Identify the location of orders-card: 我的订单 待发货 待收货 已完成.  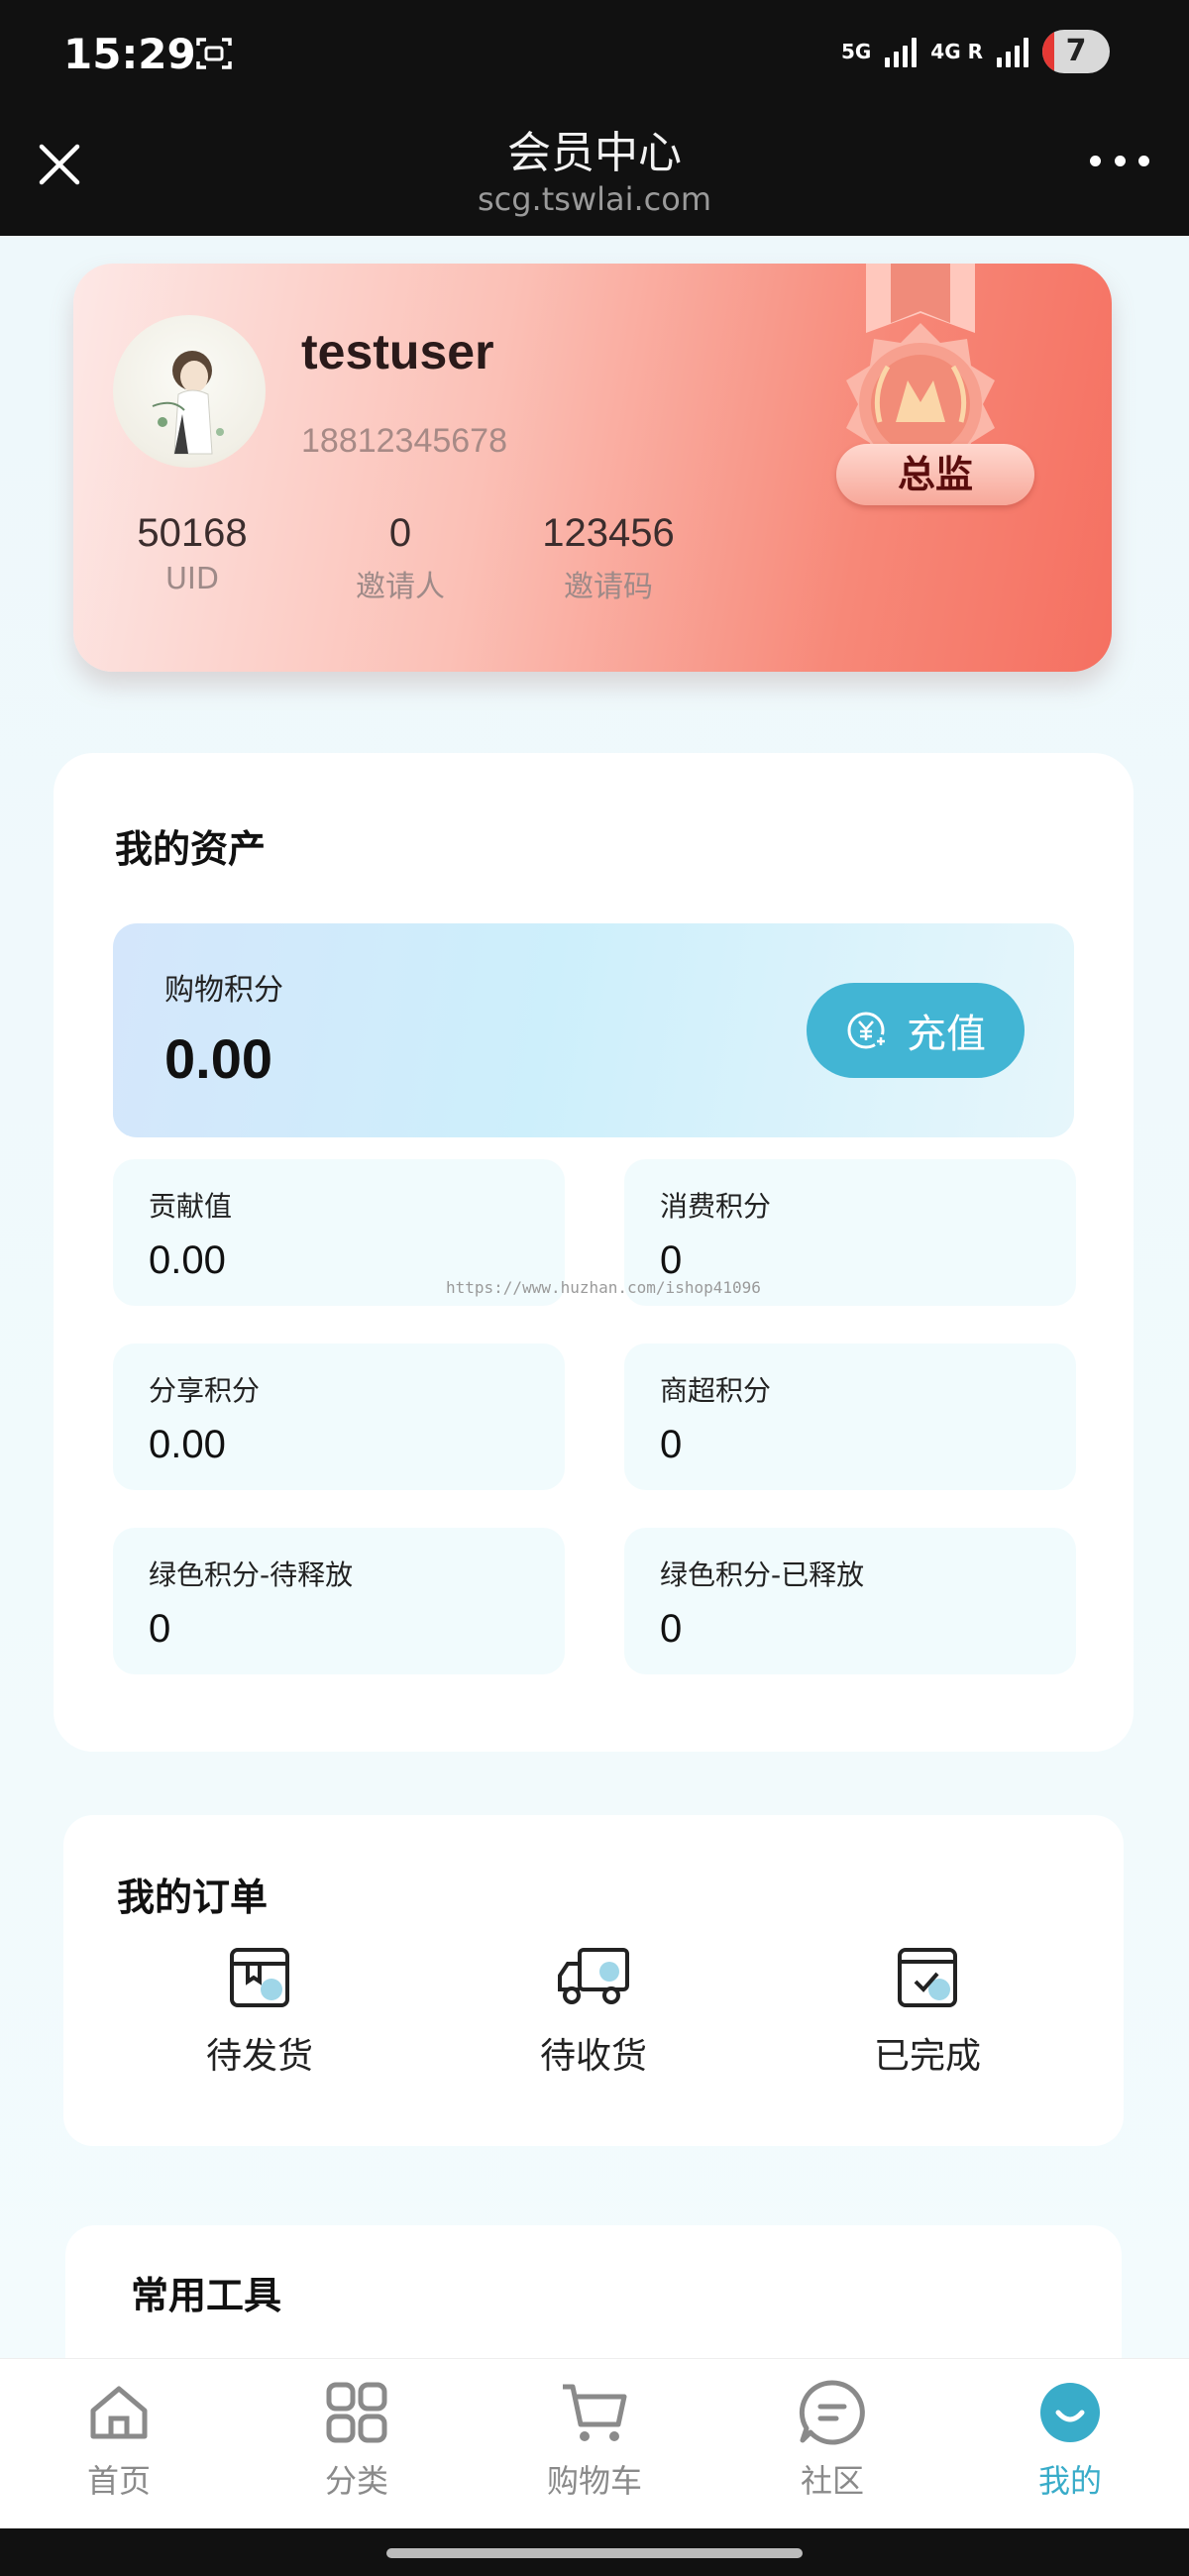
(594, 1980).